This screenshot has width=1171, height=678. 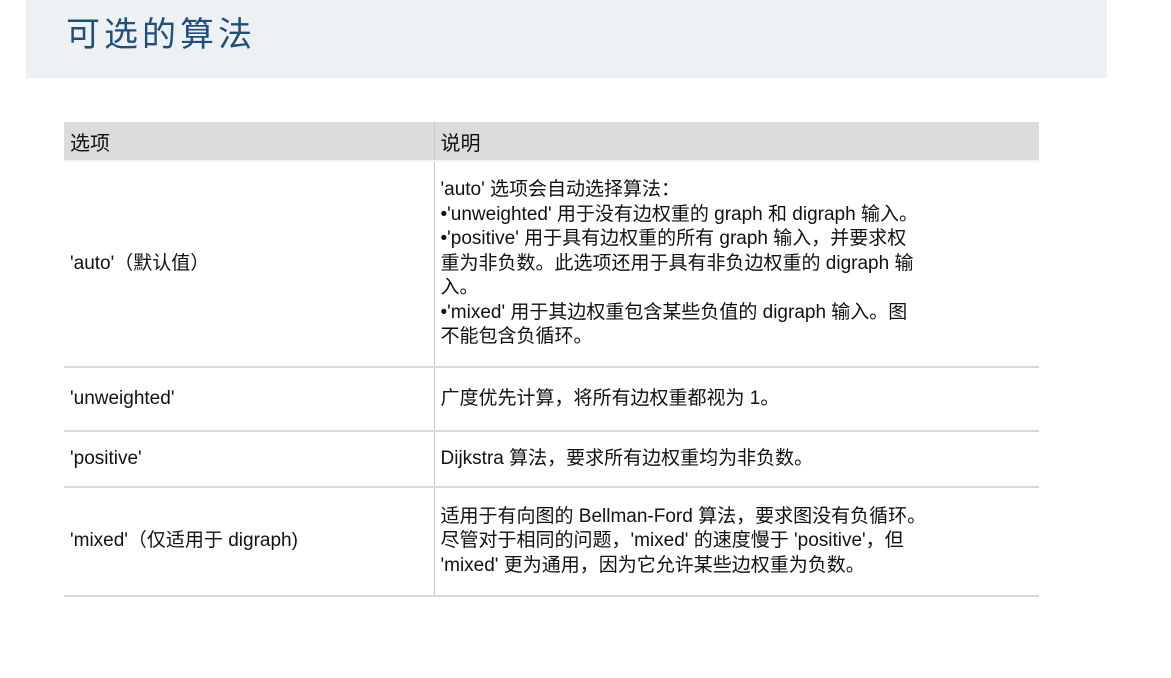 What do you see at coordinates (627, 458) in the screenshot?
I see `description-line: Dijkstra 算法，要求所有边权重均为非负数。` at bounding box center [627, 458].